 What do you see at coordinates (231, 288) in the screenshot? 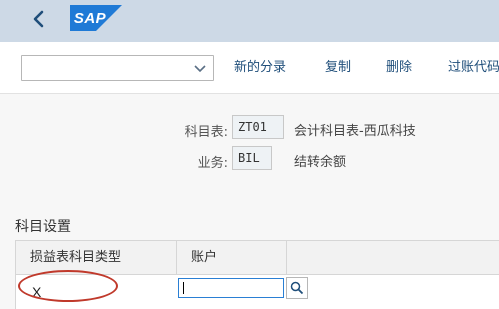
I see `account-input` at bounding box center [231, 288].